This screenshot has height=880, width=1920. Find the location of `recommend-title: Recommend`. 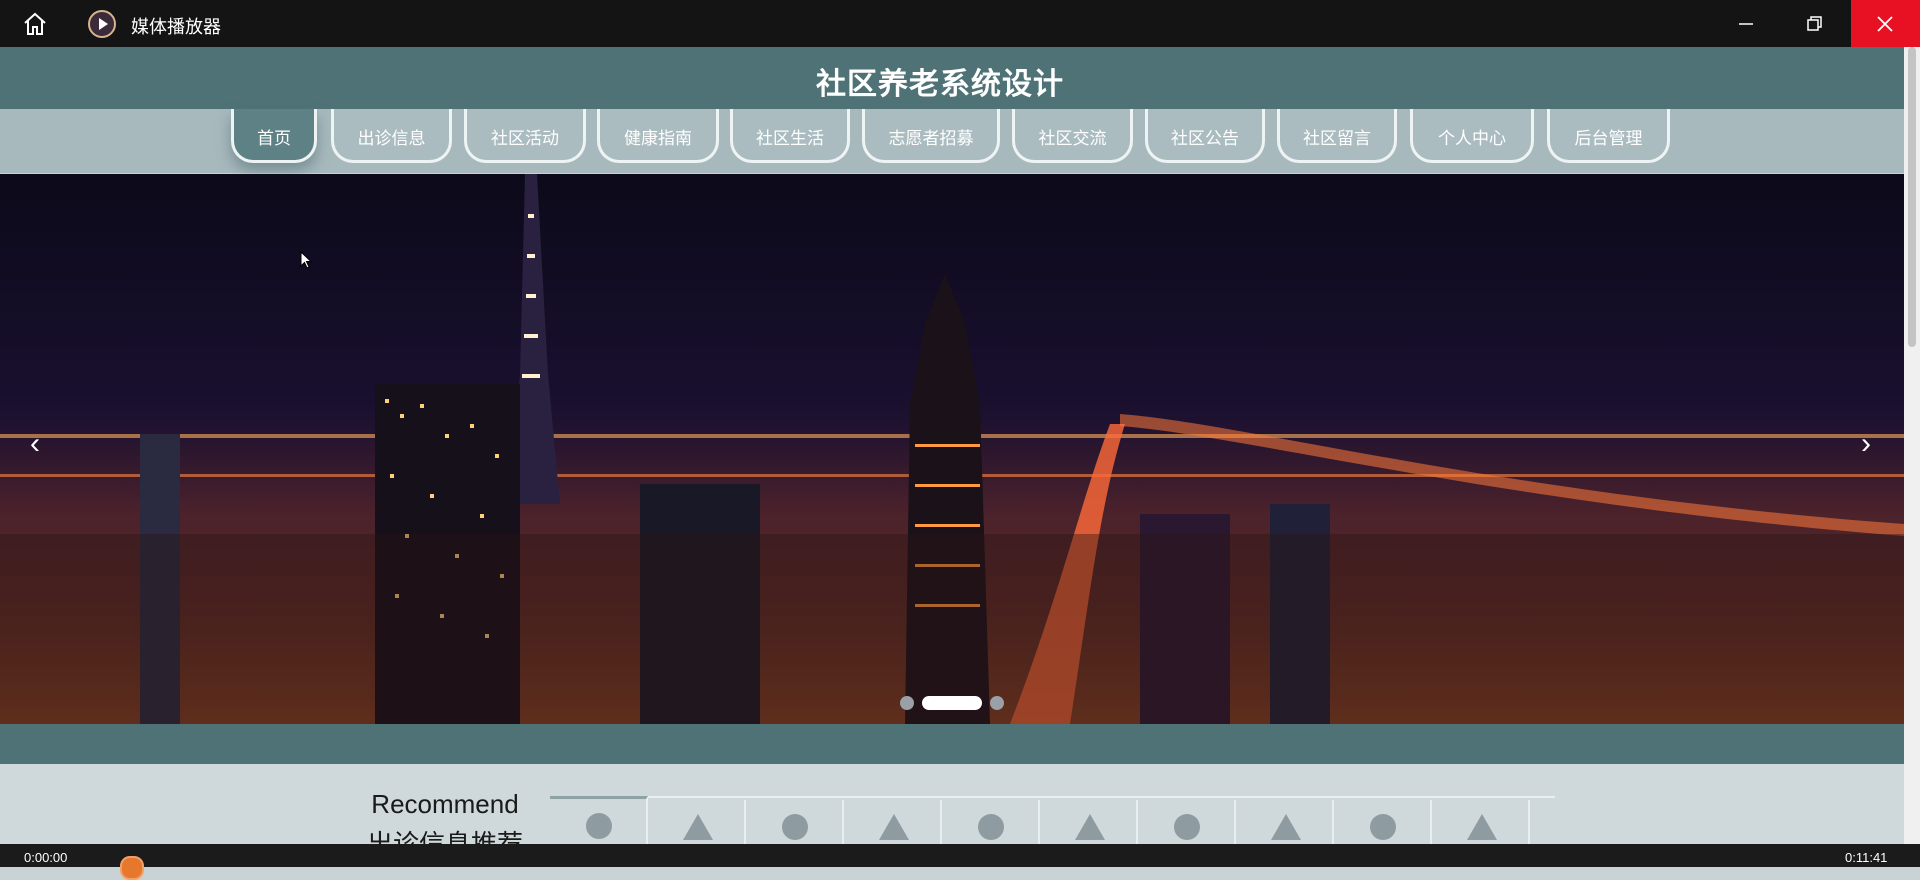

recommend-title: Recommend is located at coordinates (445, 804).